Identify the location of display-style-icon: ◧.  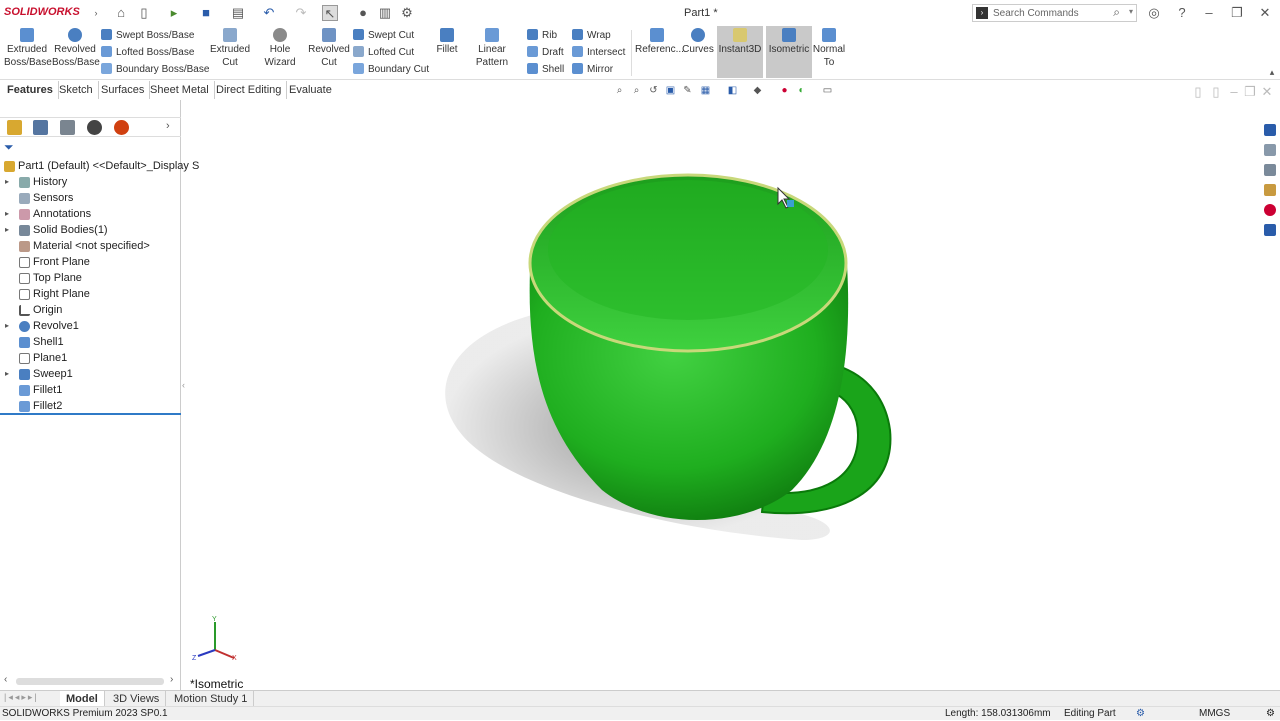
(732, 90).